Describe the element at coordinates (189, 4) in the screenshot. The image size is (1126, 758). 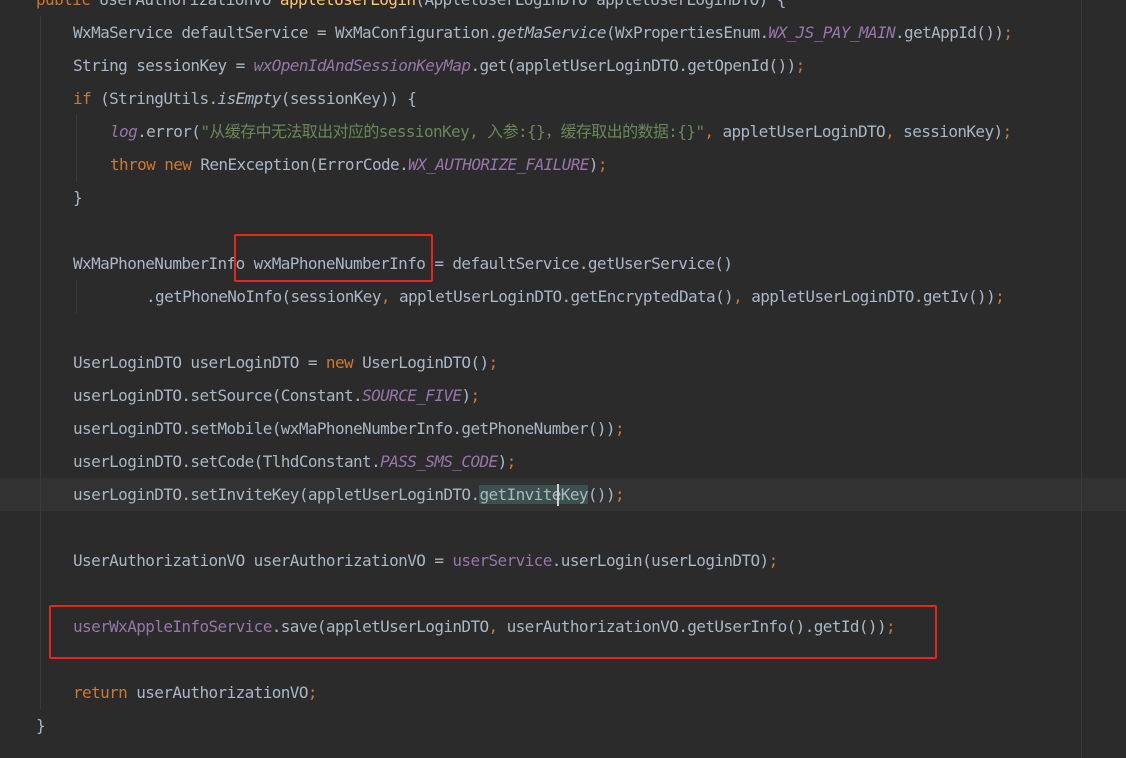
I see `code-token: UserAuthorizationVO` at that location.